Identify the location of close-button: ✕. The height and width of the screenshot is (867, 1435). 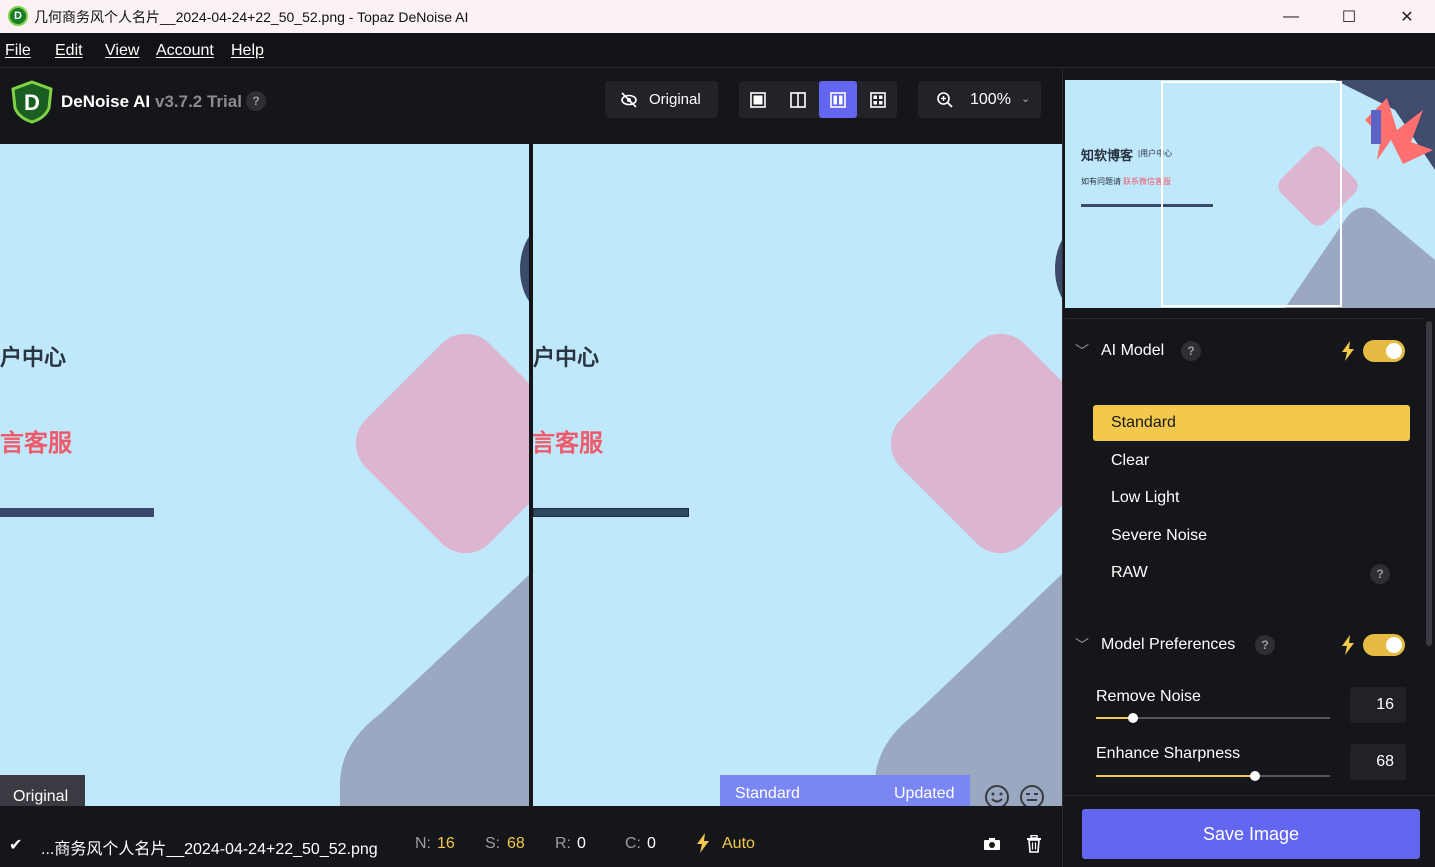
(1406, 16).